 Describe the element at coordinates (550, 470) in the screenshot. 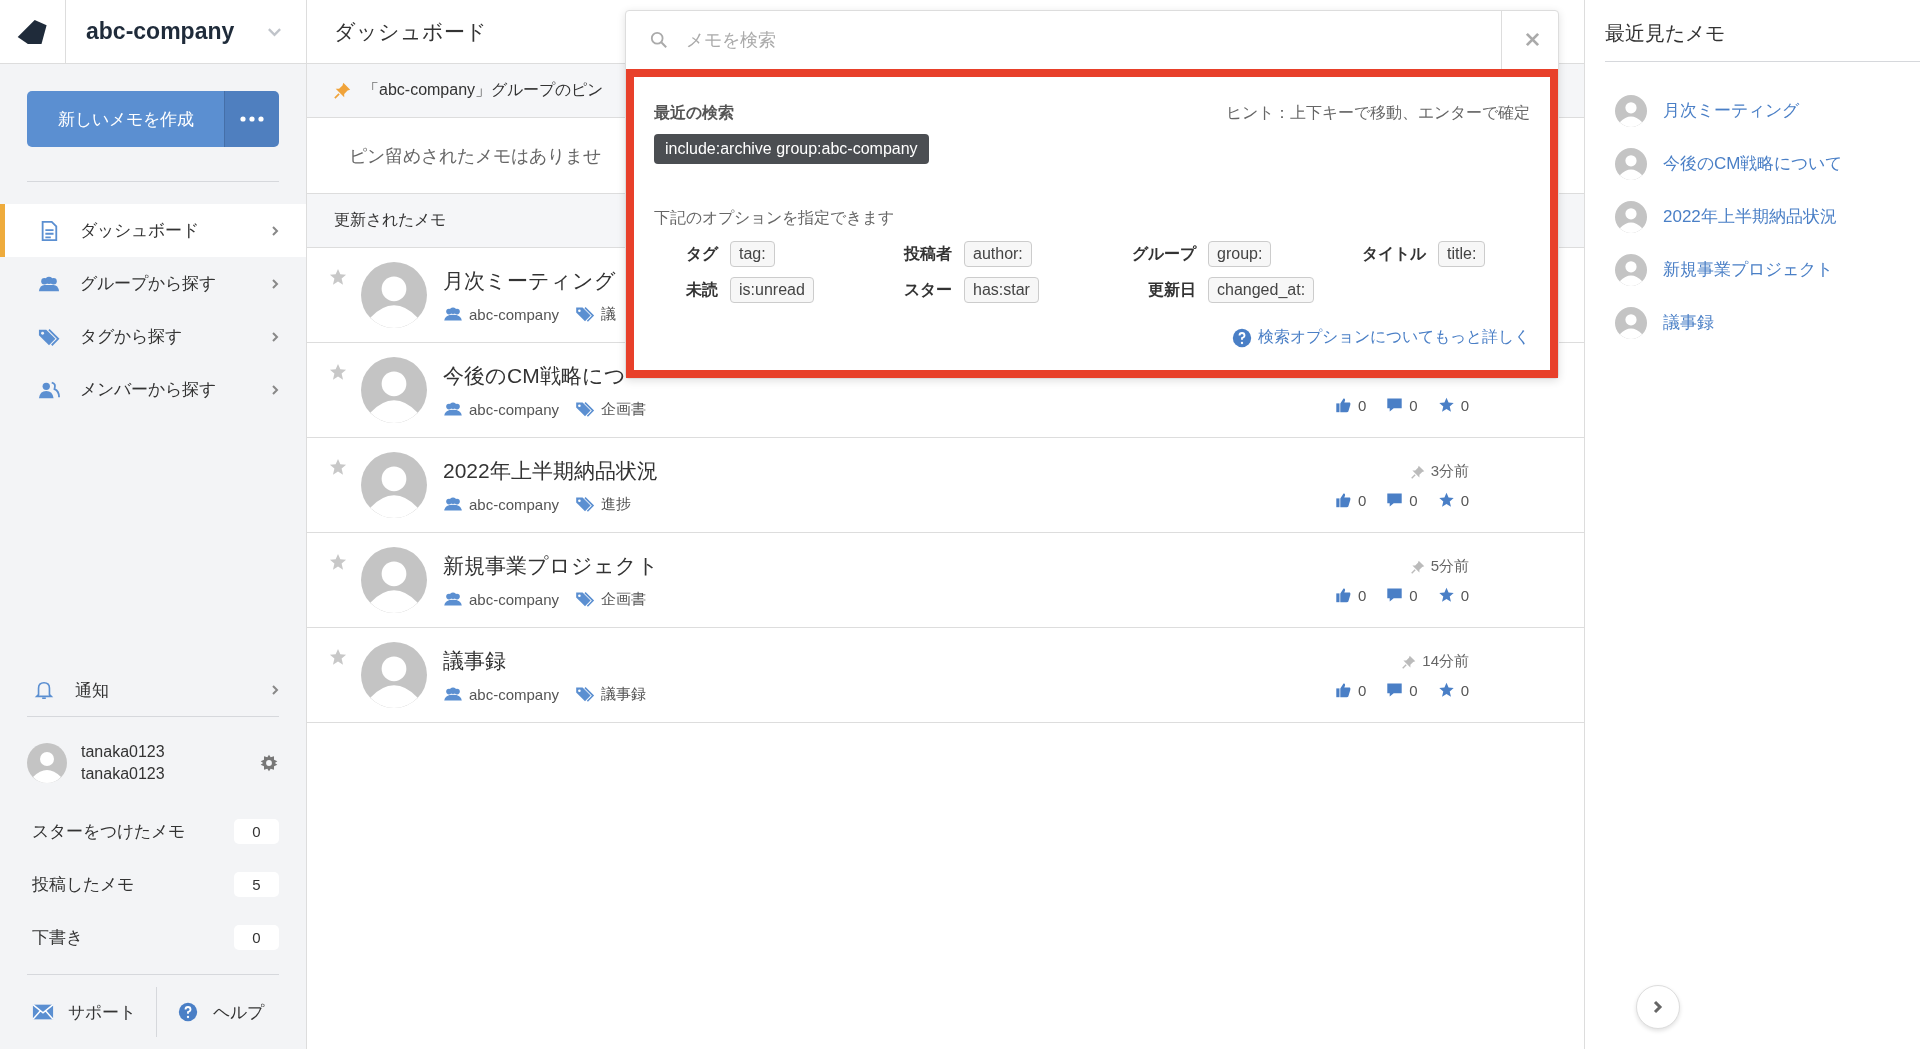

I see `memo-title: 2022年上半期納品状況` at that location.